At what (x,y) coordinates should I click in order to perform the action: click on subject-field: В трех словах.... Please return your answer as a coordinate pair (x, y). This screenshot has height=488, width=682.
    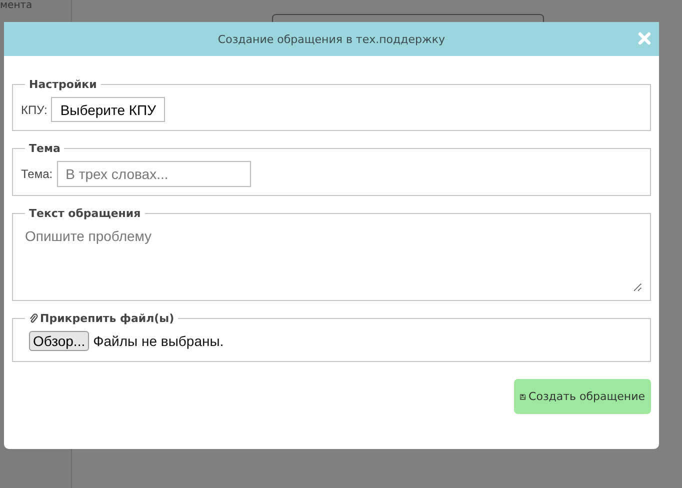
    Looking at the image, I should click on (153, 174).